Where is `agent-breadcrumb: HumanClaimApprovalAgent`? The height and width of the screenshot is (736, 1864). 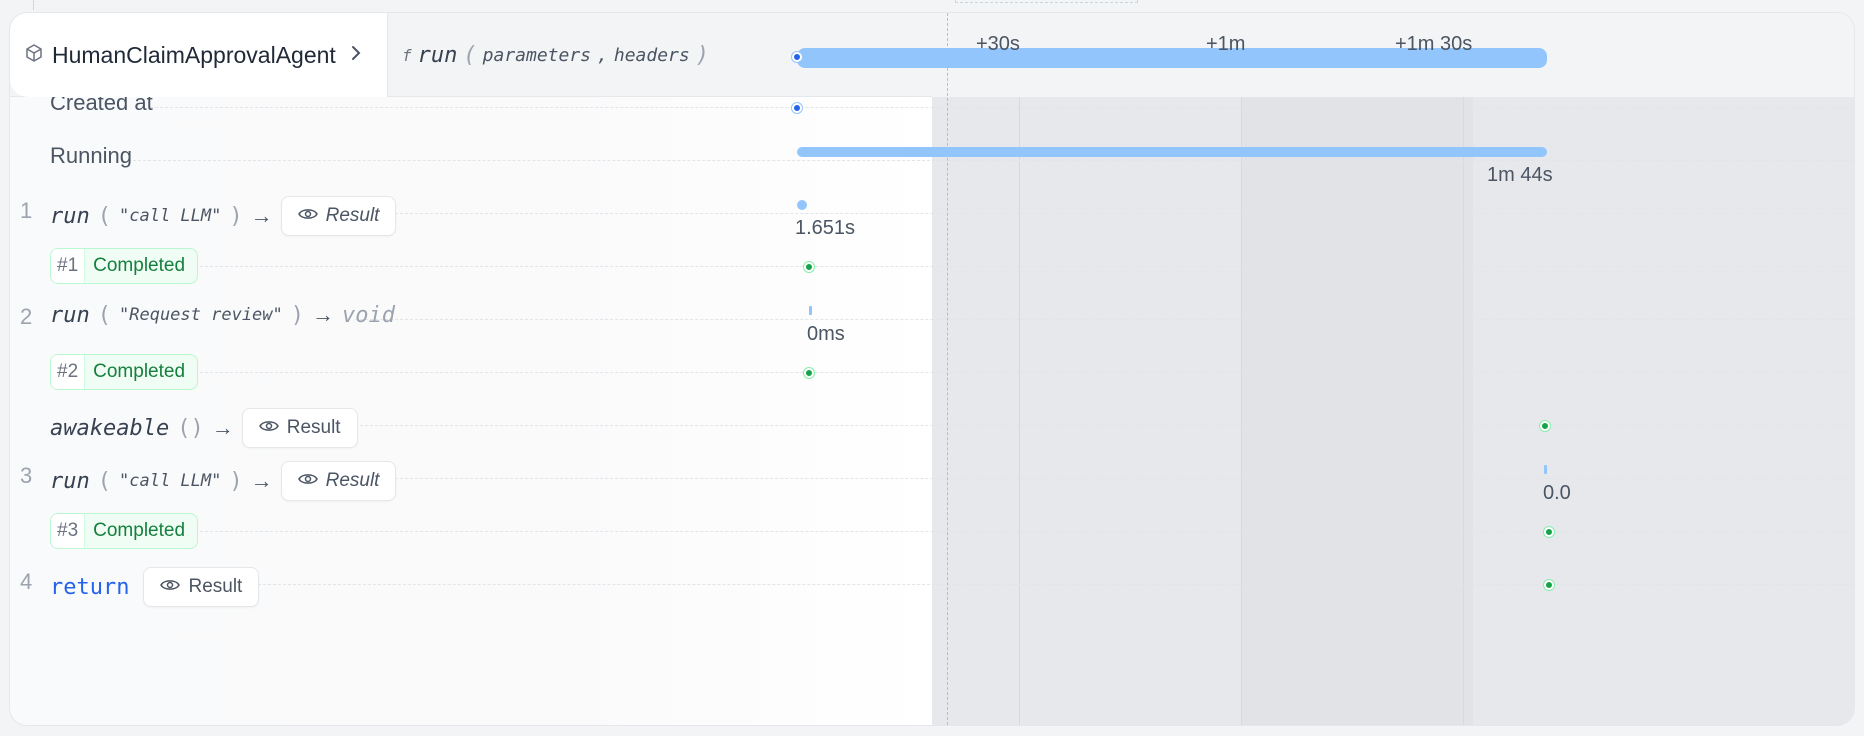 agent-breadcrumb: HumanClaimApprovalAgent is located at coordinates (199, 55).